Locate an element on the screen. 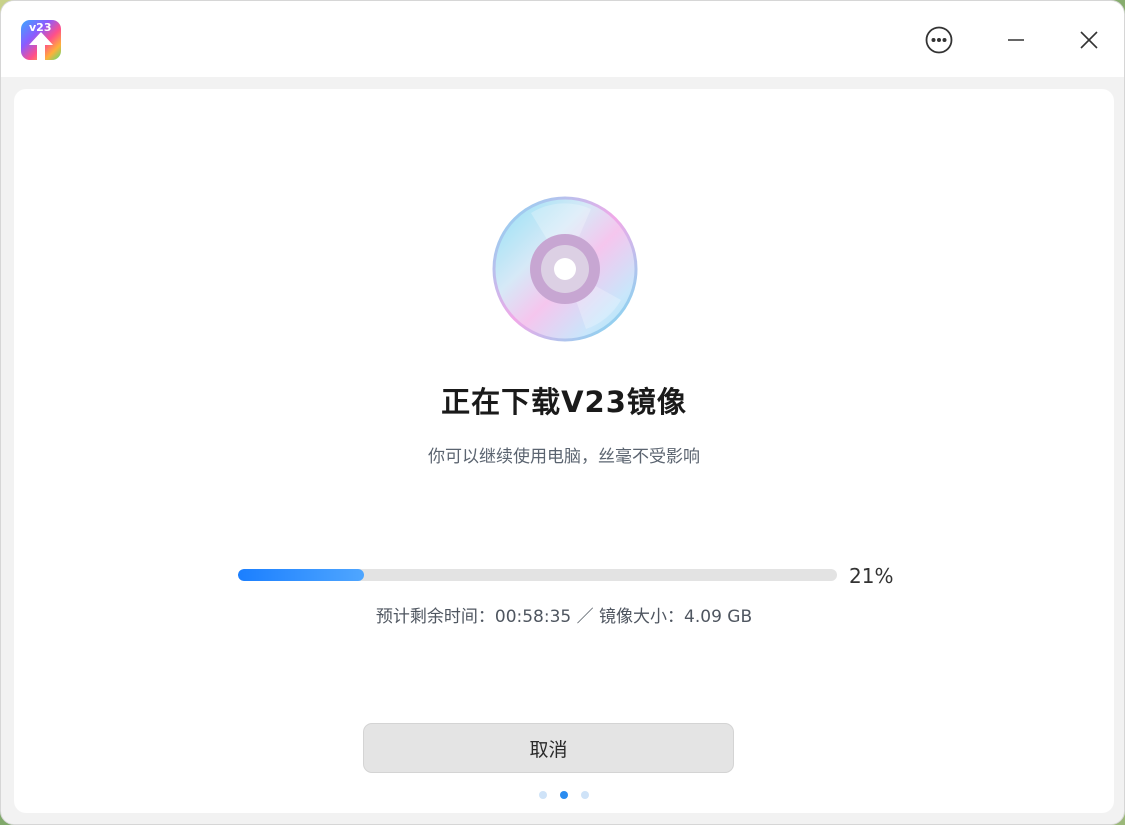 The image size is (1125, 825). page-title: 正在下载V23镜像 is located at coordinates (564, 402).